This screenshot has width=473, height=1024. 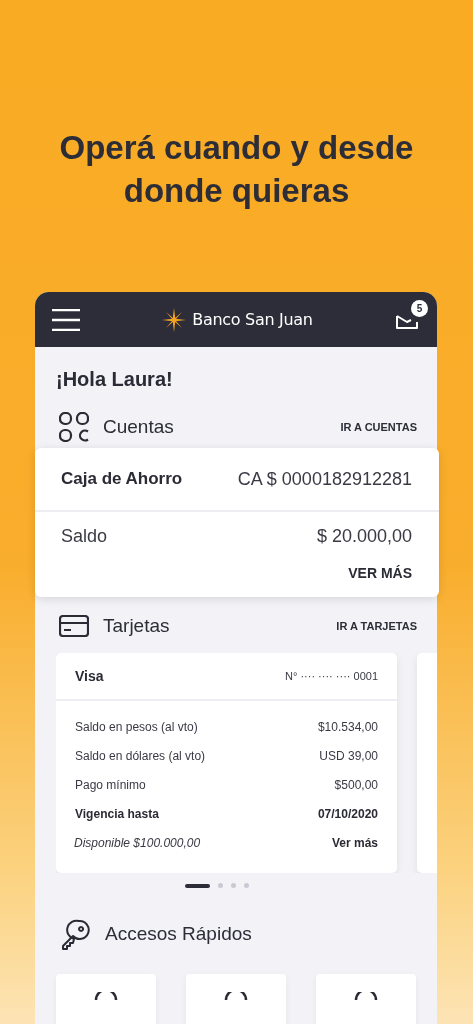 What do you see at coordinates (179, 934) in the screenshot?
I see `section-title: Accesos Rápidos` at bounding box center [179, 934].